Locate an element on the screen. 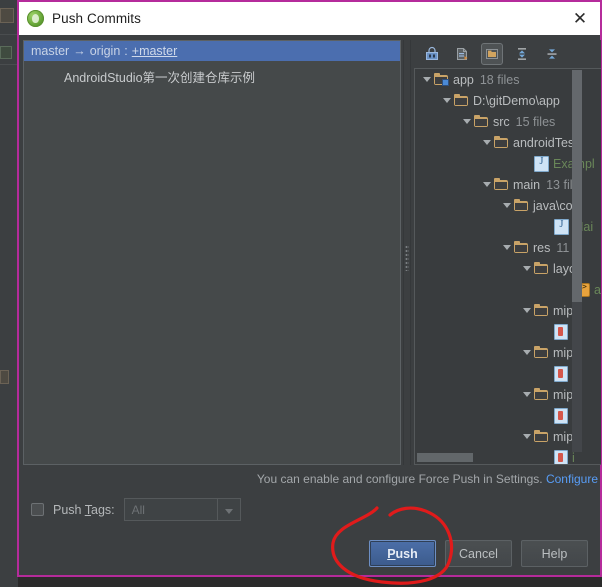 This screenshot has width=602, height=587. commit-message: AndroidStudio第一次创建仓库示例 is located at coordinates (160, 78).